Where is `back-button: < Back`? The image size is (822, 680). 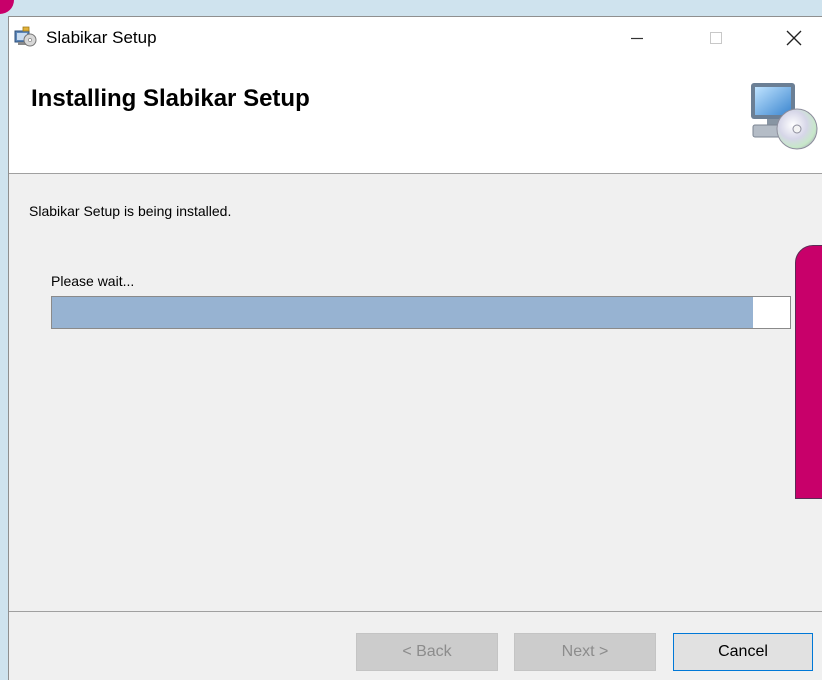 back-button: < Back is located at coordinates (427, 652).